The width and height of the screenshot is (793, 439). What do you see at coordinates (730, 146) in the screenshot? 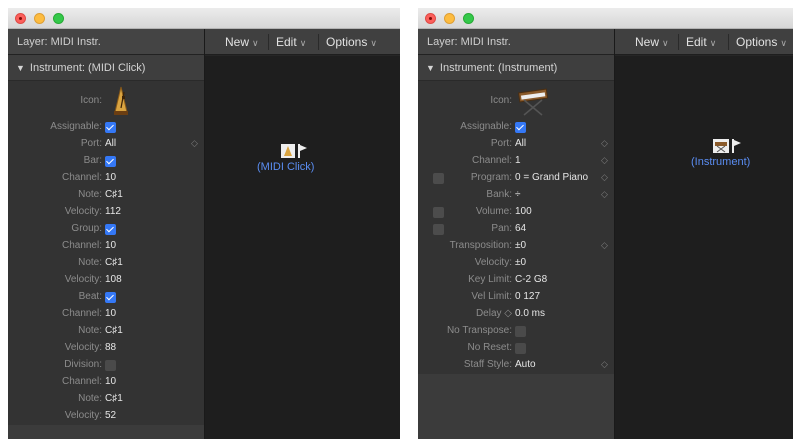
I see `keyboard-object-icon` at bounding box center [730, 146].